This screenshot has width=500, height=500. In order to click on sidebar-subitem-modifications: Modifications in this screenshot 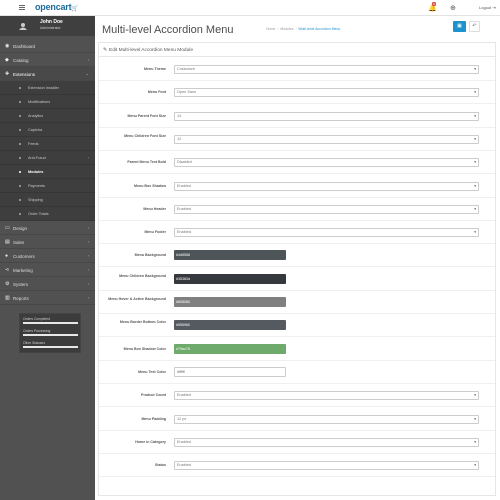, I will do `click(47, 102)`.